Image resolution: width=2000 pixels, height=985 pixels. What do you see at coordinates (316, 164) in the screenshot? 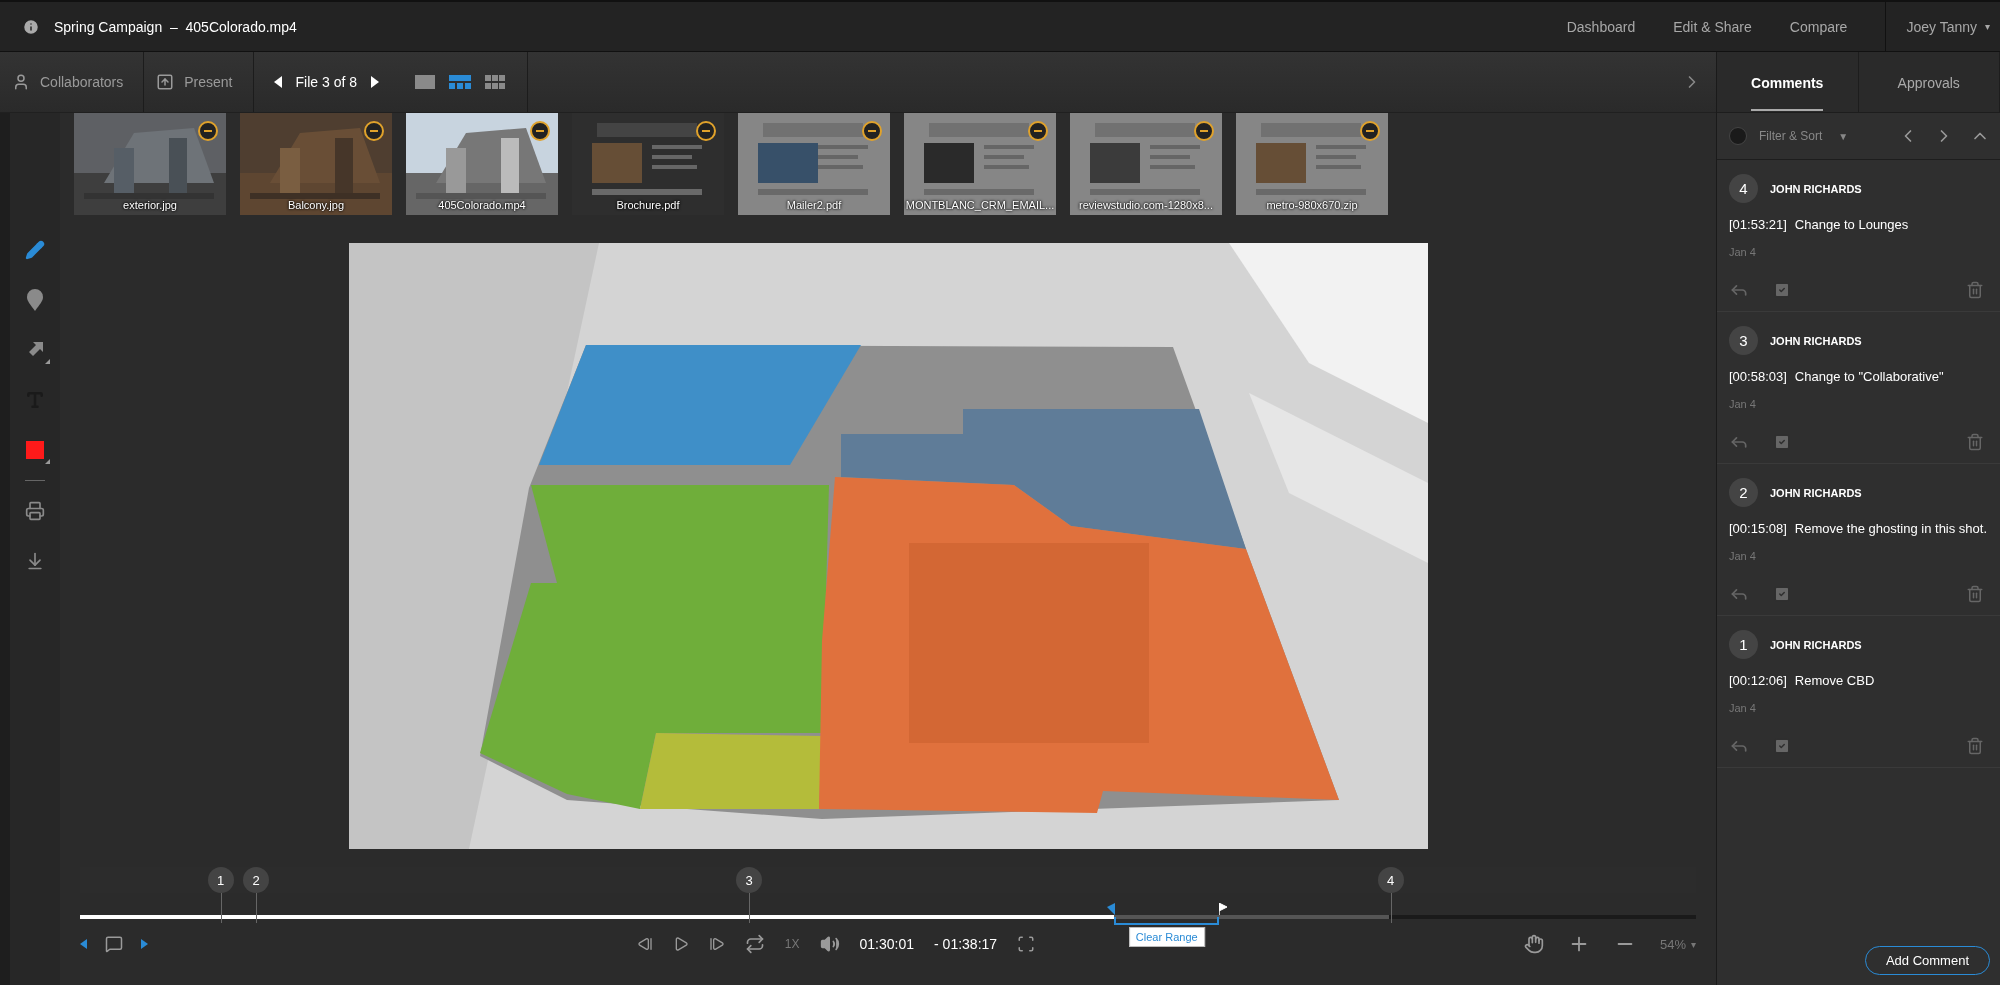
I see `file-thumbnail: Balcony.jpg` at bounding box center [316, 164].